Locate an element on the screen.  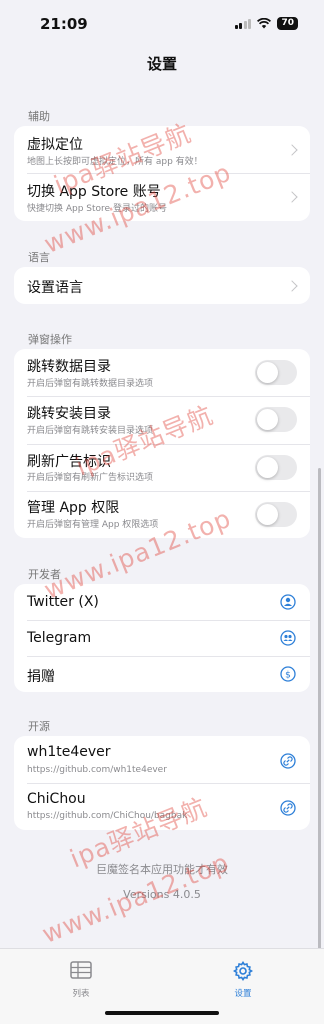
row-title: 设置语言 is located at coordinates (55, 288).